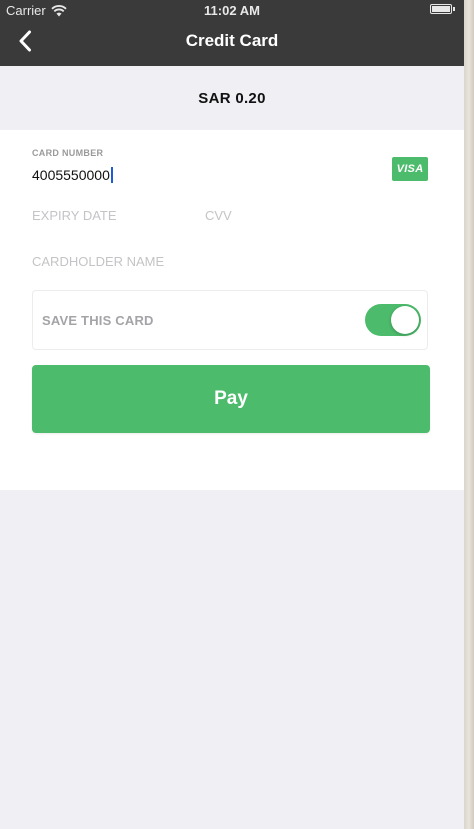 This screenshot has width=474, height=829. I want to click on payment-amount: SAR 0.20, so click(232, 98).